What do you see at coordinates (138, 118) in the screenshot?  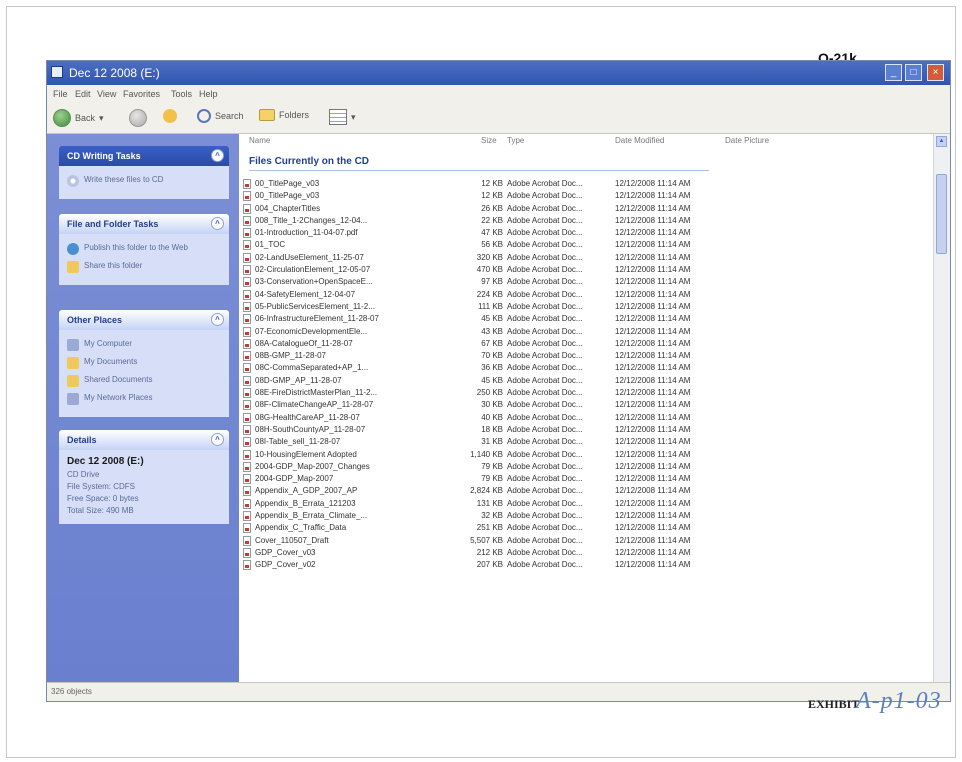 I see `forward-button` at bounding box center [138, 118].